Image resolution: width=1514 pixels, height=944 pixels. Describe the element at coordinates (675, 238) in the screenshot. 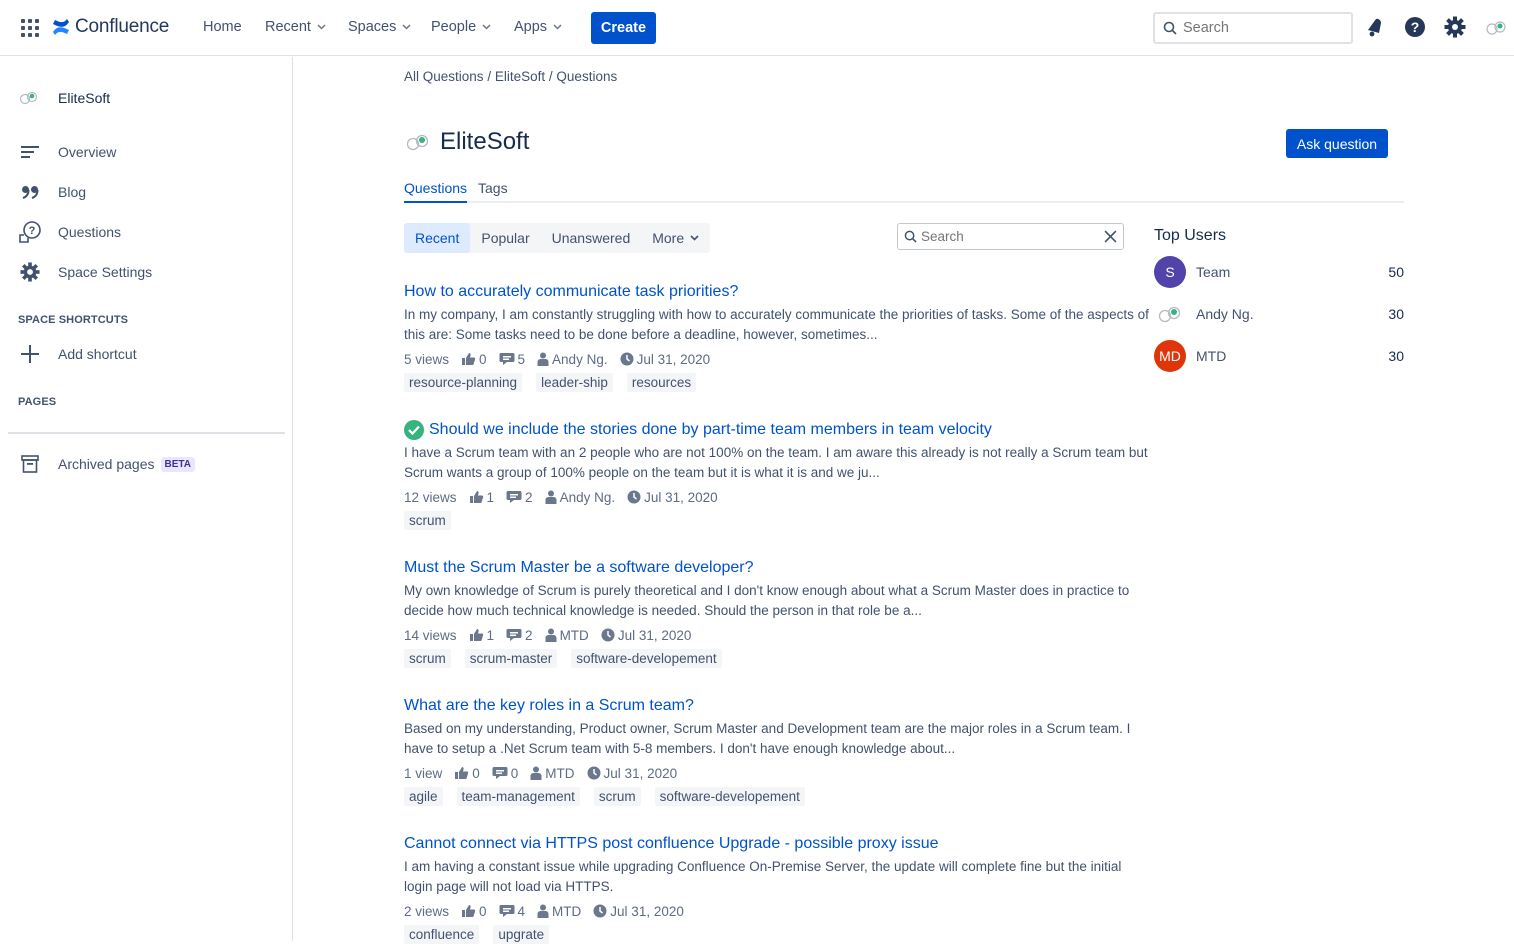

I see `filter-more: More` at that location.